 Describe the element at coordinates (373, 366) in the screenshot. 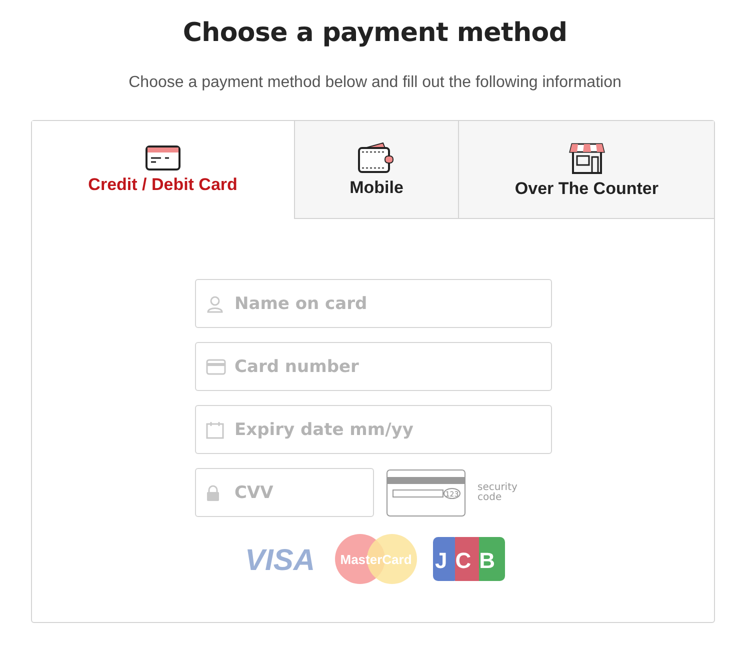

I see `input-field: Card number` at that location.